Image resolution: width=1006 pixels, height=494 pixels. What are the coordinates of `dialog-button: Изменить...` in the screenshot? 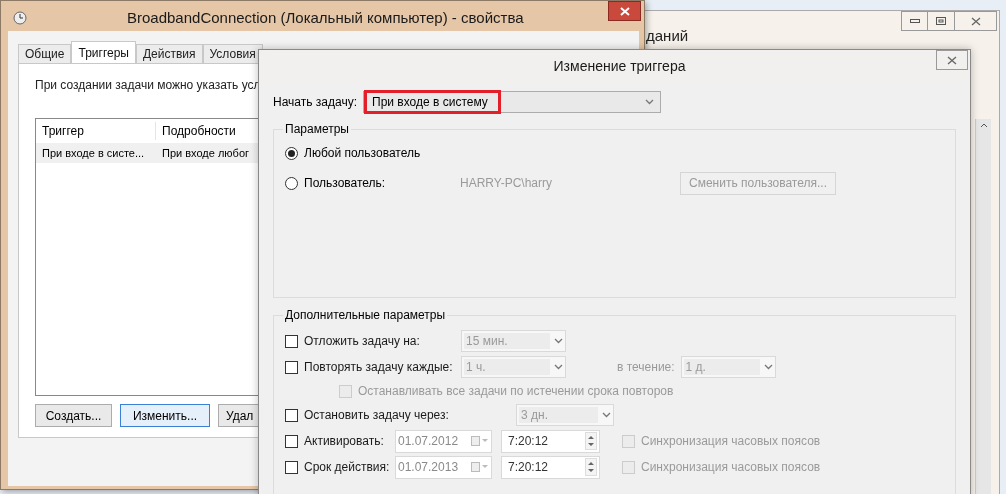 It's located at (165, 415).